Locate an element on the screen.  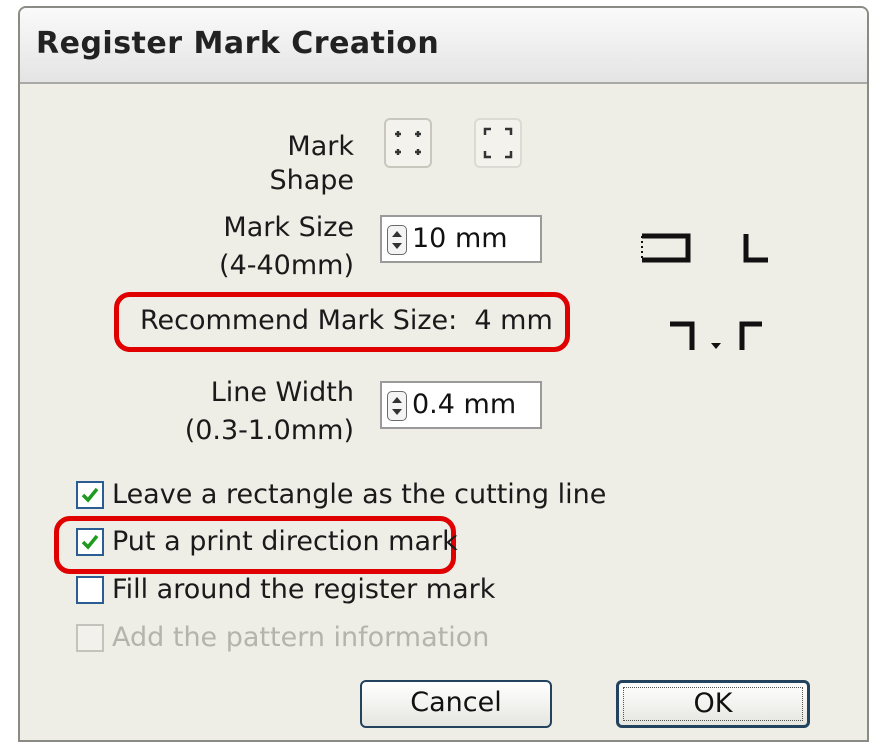
line-width-spinner: 0.4 mm is located at coordinates (461, 405).